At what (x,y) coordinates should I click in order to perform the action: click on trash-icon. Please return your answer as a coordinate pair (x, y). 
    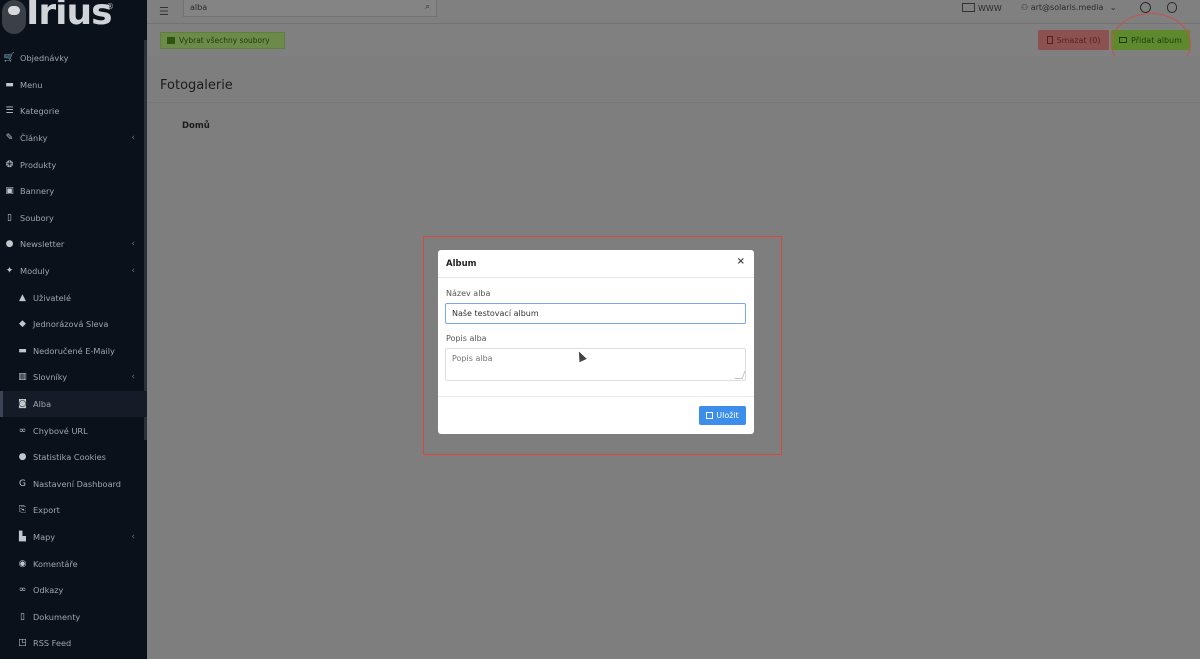
    Looking at the image, I should click on (1049, 40).